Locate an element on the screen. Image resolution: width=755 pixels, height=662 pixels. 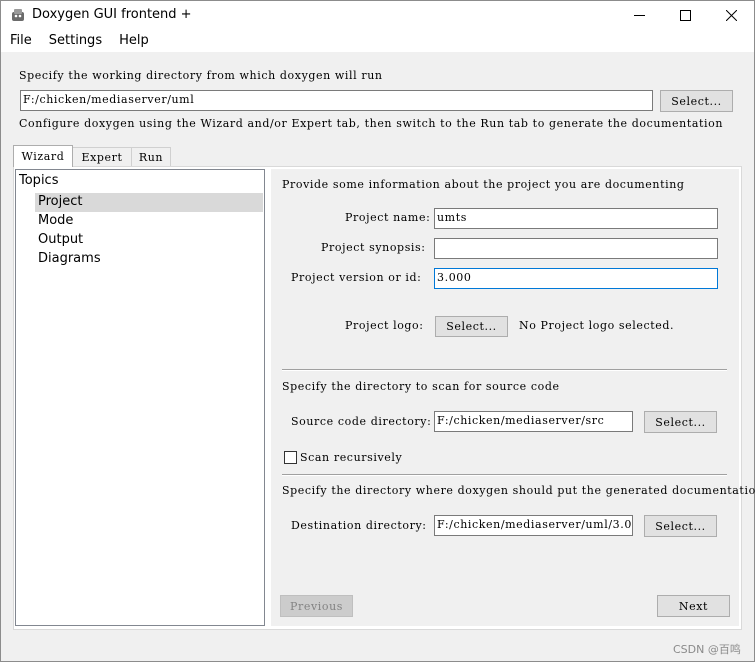
topic-project: Project is located at coordinates (149, 202).